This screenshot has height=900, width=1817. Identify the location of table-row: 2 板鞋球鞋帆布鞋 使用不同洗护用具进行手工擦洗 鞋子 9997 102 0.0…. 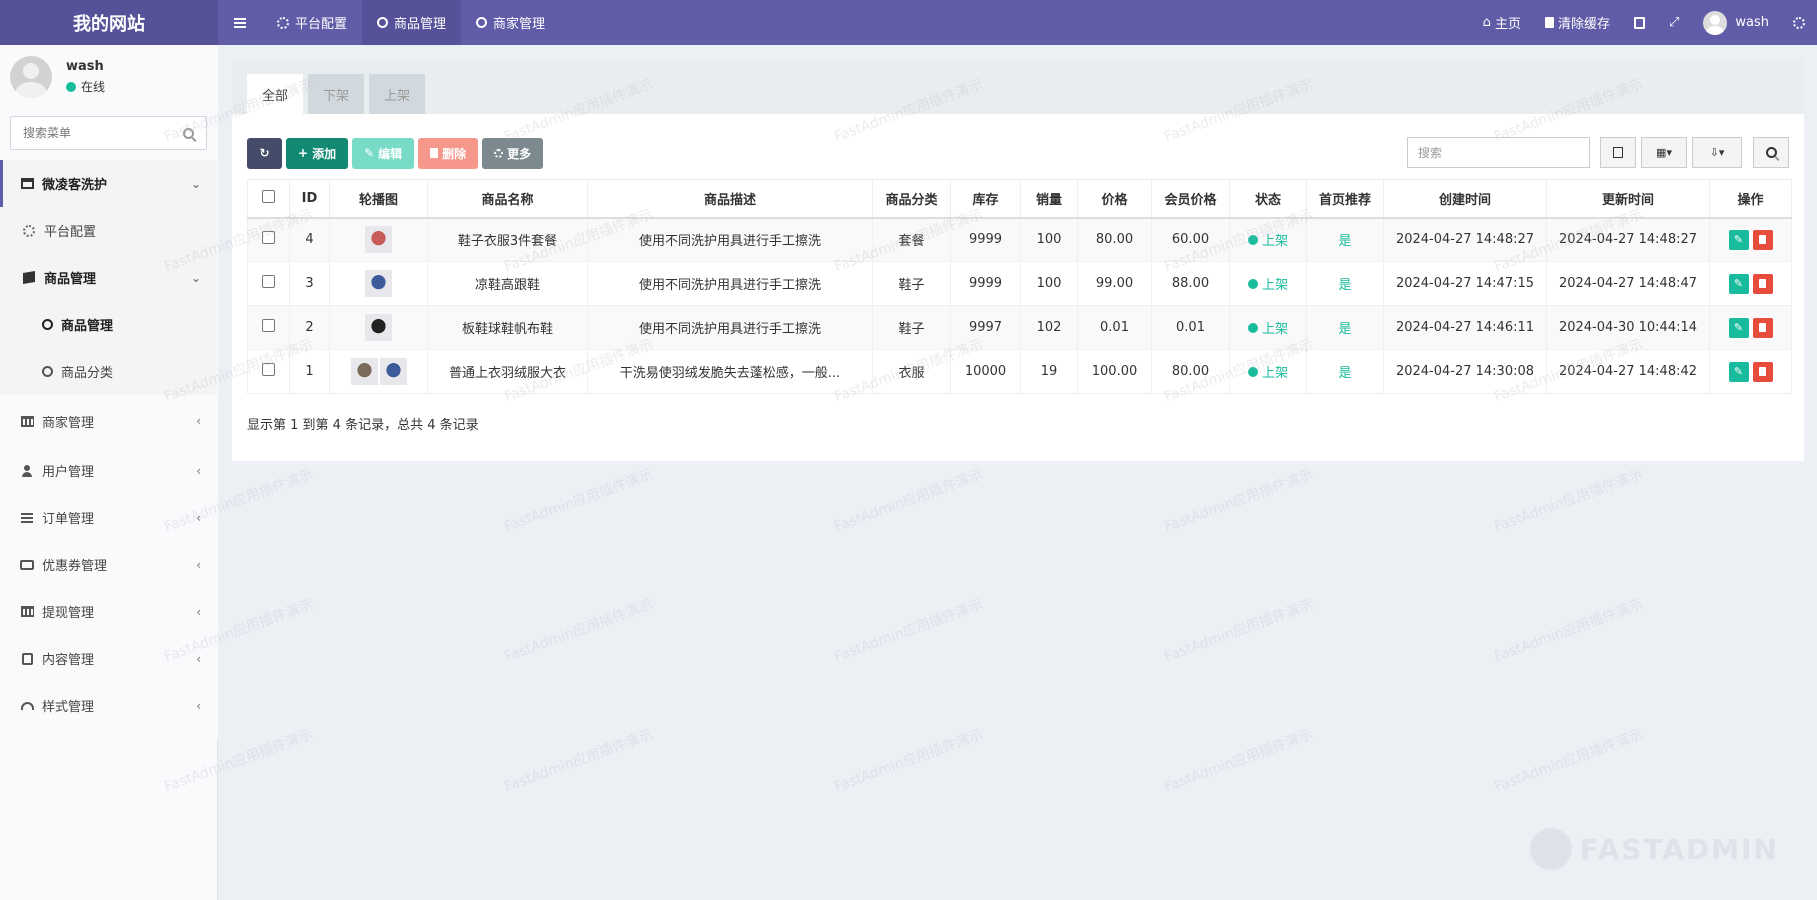
(1019, 327).